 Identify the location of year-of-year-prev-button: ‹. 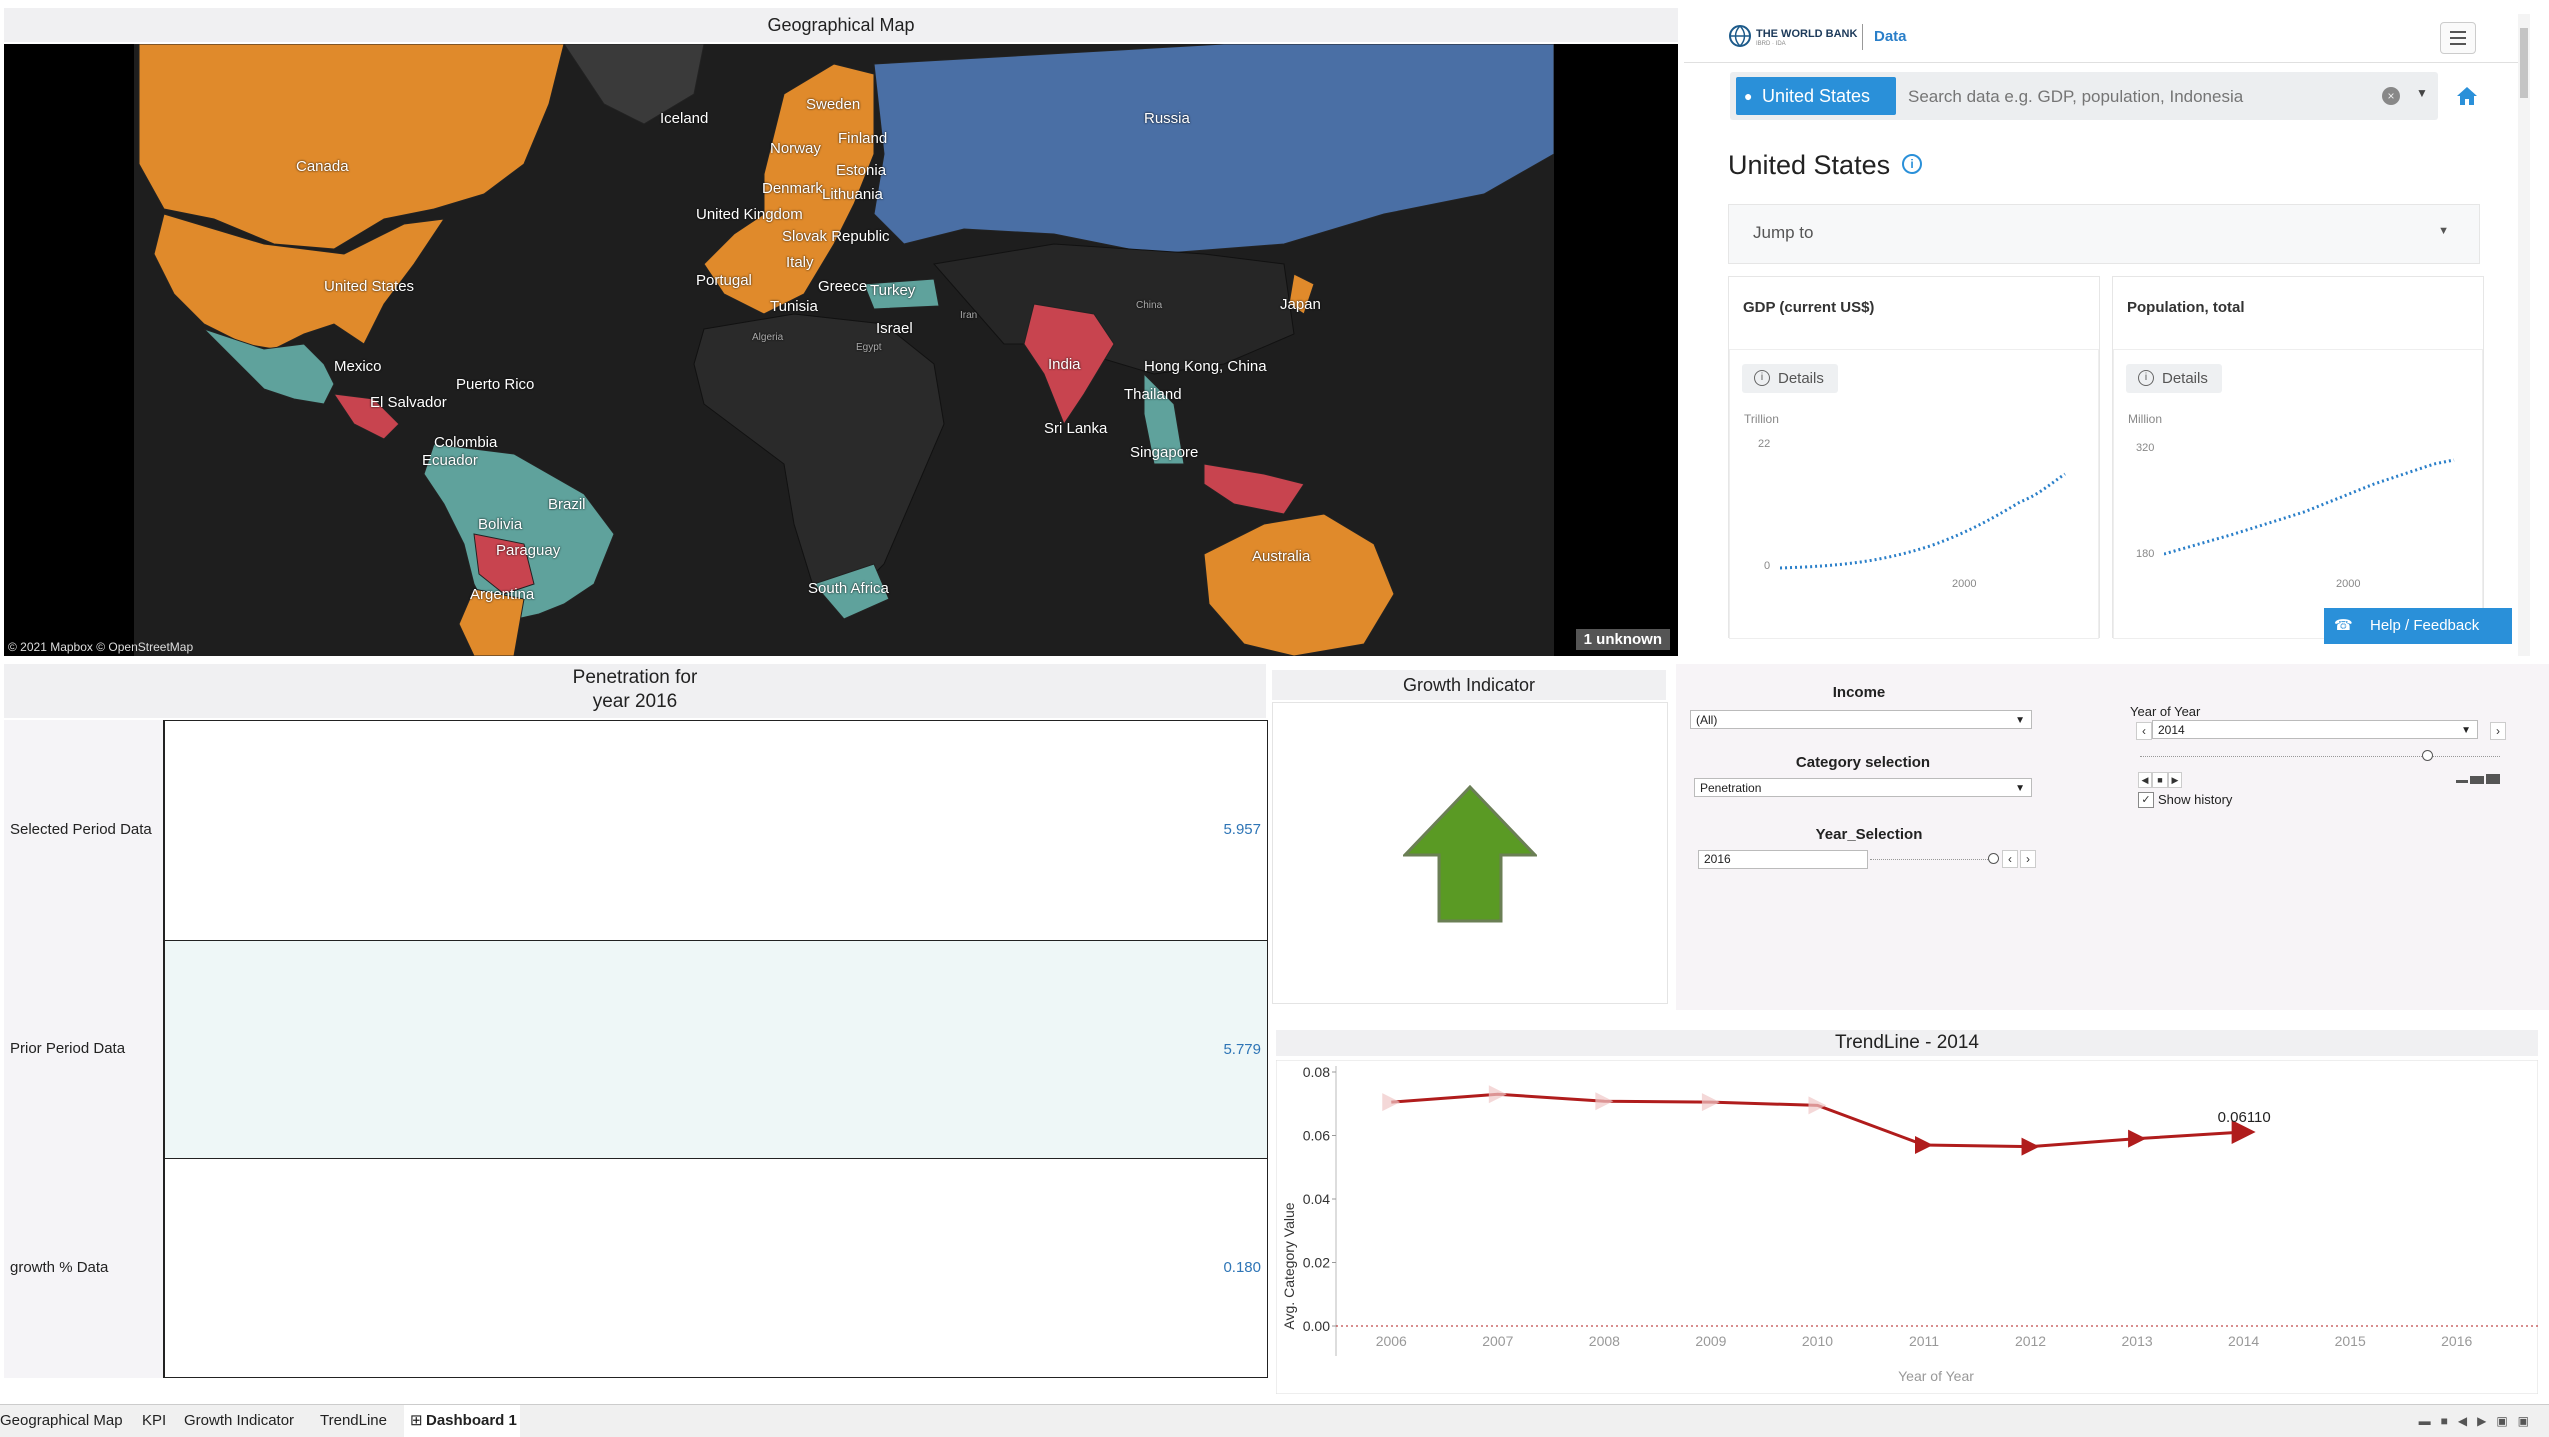
(2144, 731).